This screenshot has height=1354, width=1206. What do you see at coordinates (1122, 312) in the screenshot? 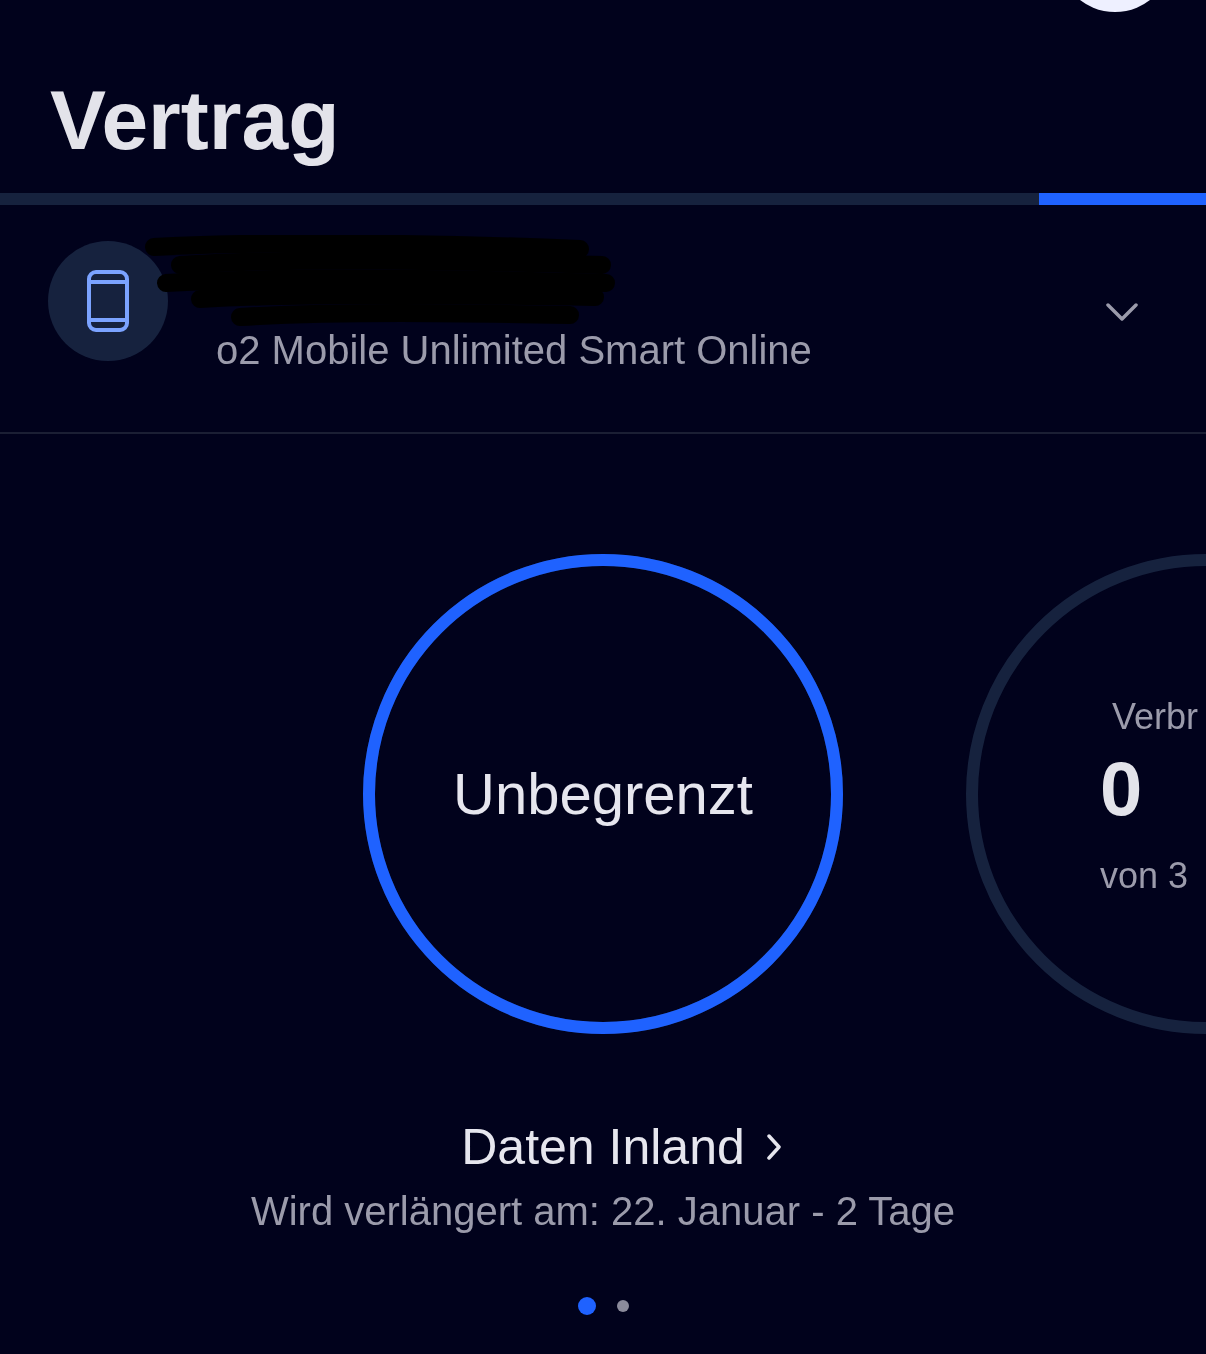
I see `chevron-down-icon` at bounding box center [1122, 312].